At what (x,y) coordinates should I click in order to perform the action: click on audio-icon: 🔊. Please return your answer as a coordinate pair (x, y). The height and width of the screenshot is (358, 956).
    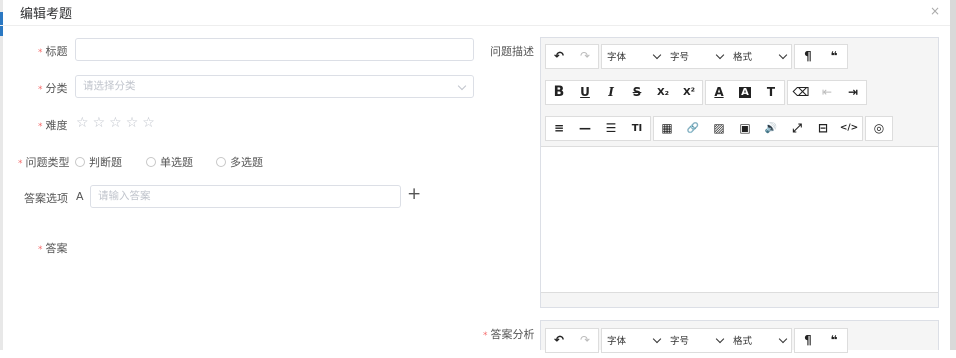
    Looking at the image, I should click on (771, 128).